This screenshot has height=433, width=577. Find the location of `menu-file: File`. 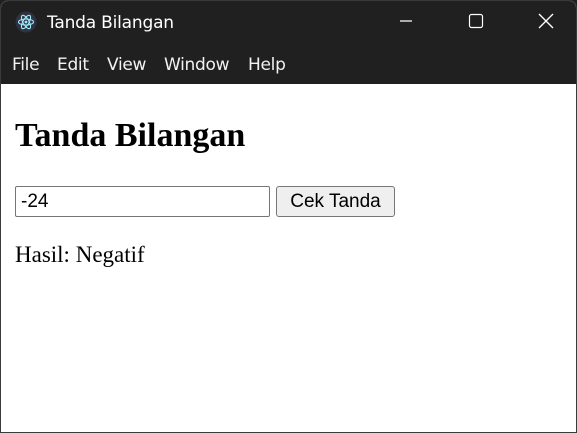

menu-file: File is located at coordinates (26, 65).